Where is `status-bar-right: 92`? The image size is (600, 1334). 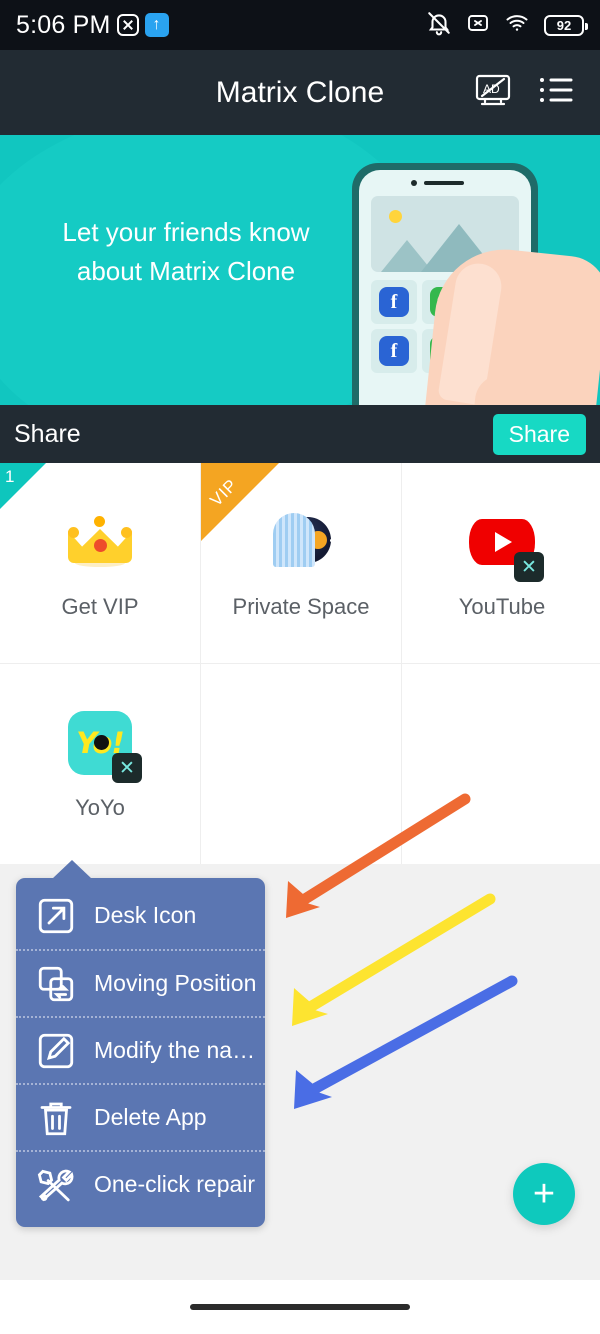 status-bar-right: 92 is located at coordinates (507, 25).